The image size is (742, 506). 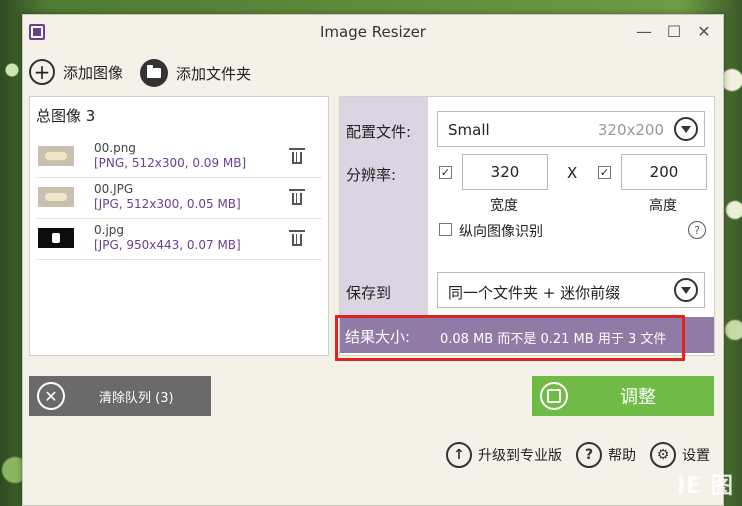 What do you see at coordinates (664, 172) in the screenshot?
I see `height-input: 200` at bounding box center [664, 172].